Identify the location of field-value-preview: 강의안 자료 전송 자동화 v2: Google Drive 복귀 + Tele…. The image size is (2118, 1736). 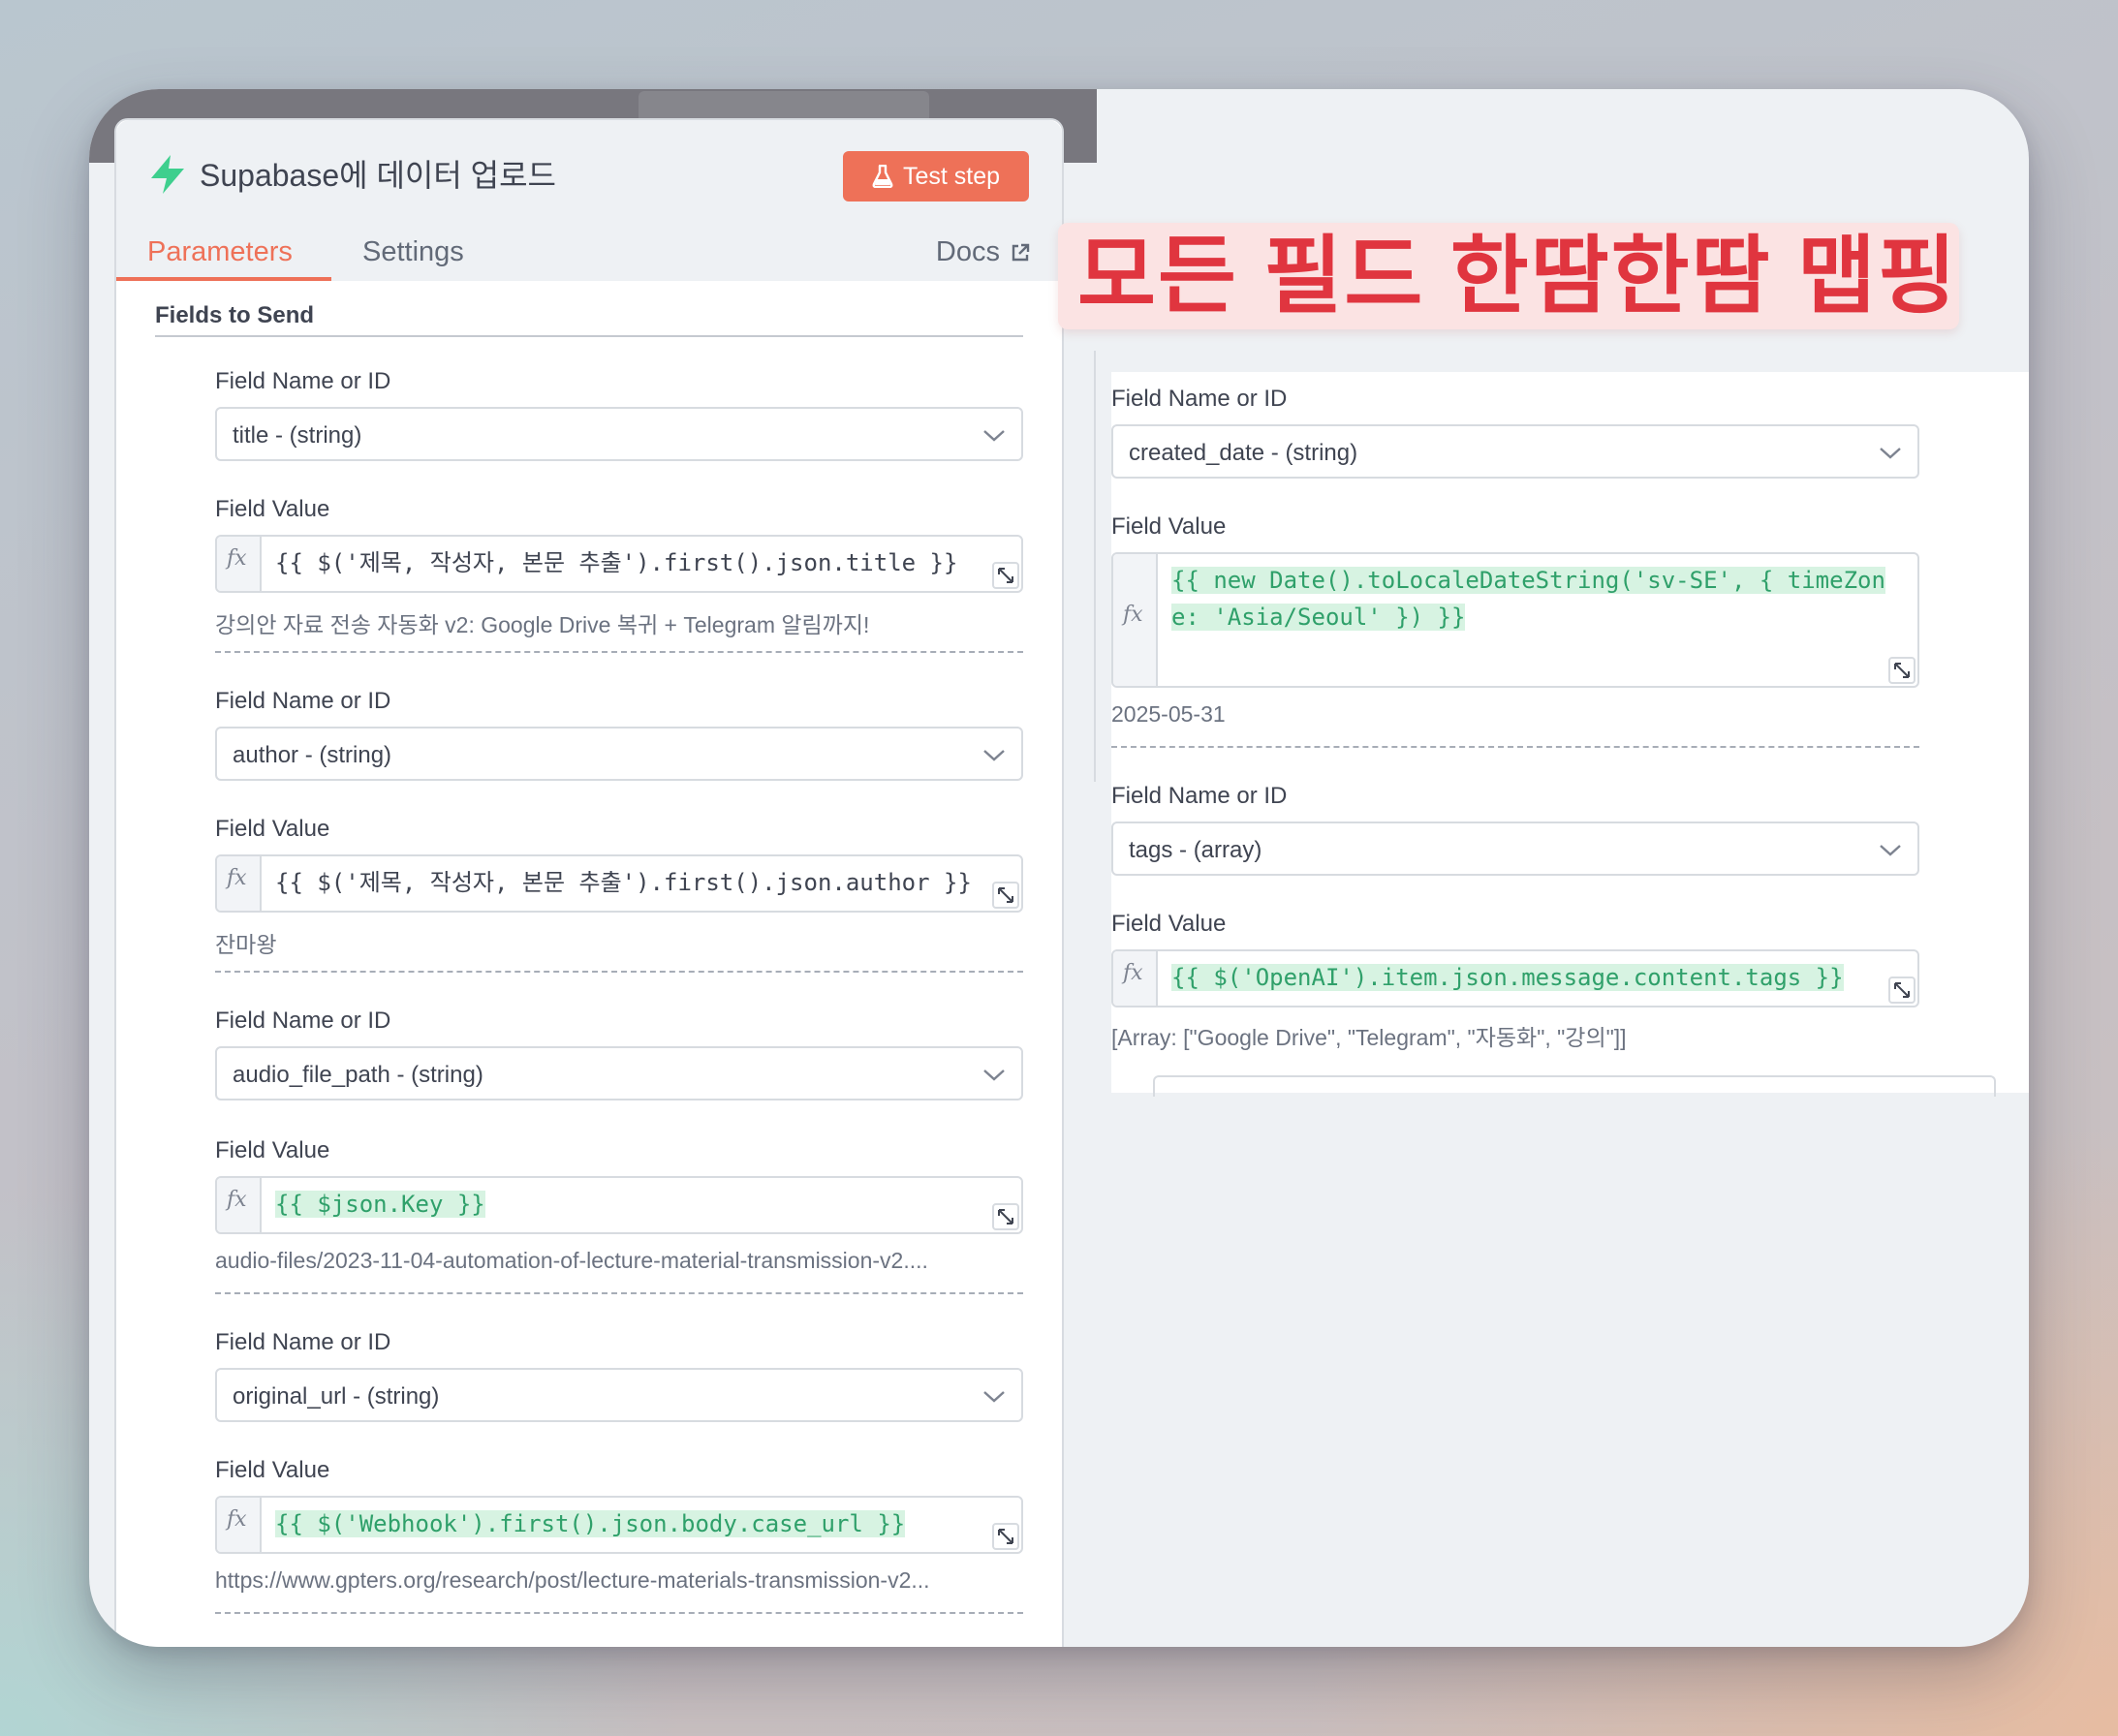
(542, 624).